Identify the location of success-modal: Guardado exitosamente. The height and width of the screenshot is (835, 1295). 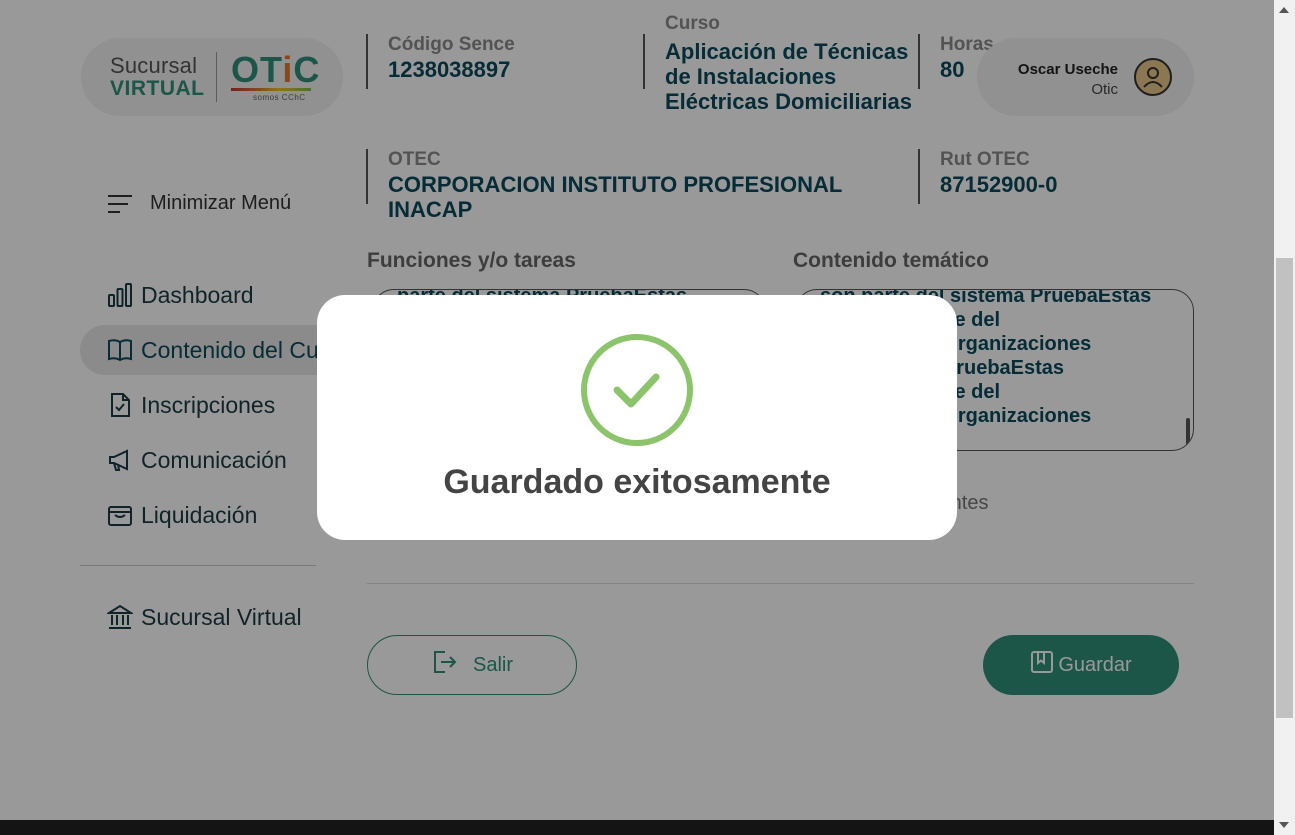
(637, 417).